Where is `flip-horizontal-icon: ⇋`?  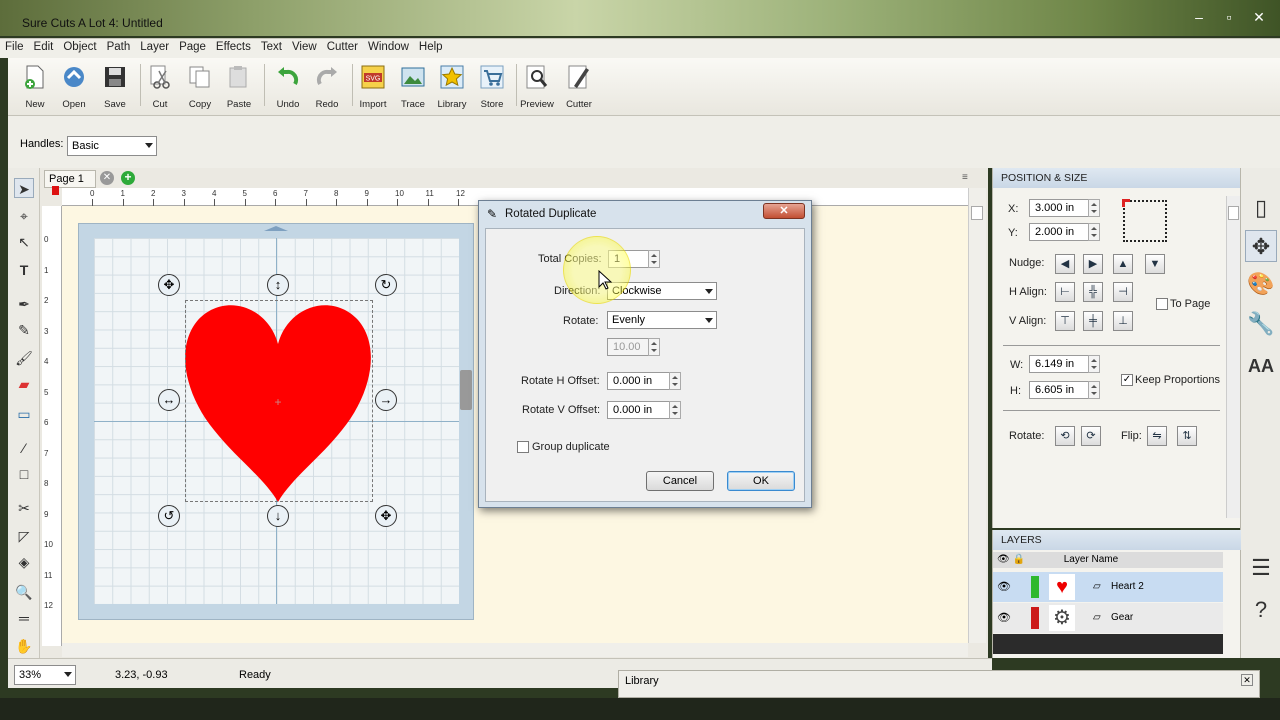
flip-horizontal-icon: ⇋ is located at coordinates (1157, 436).